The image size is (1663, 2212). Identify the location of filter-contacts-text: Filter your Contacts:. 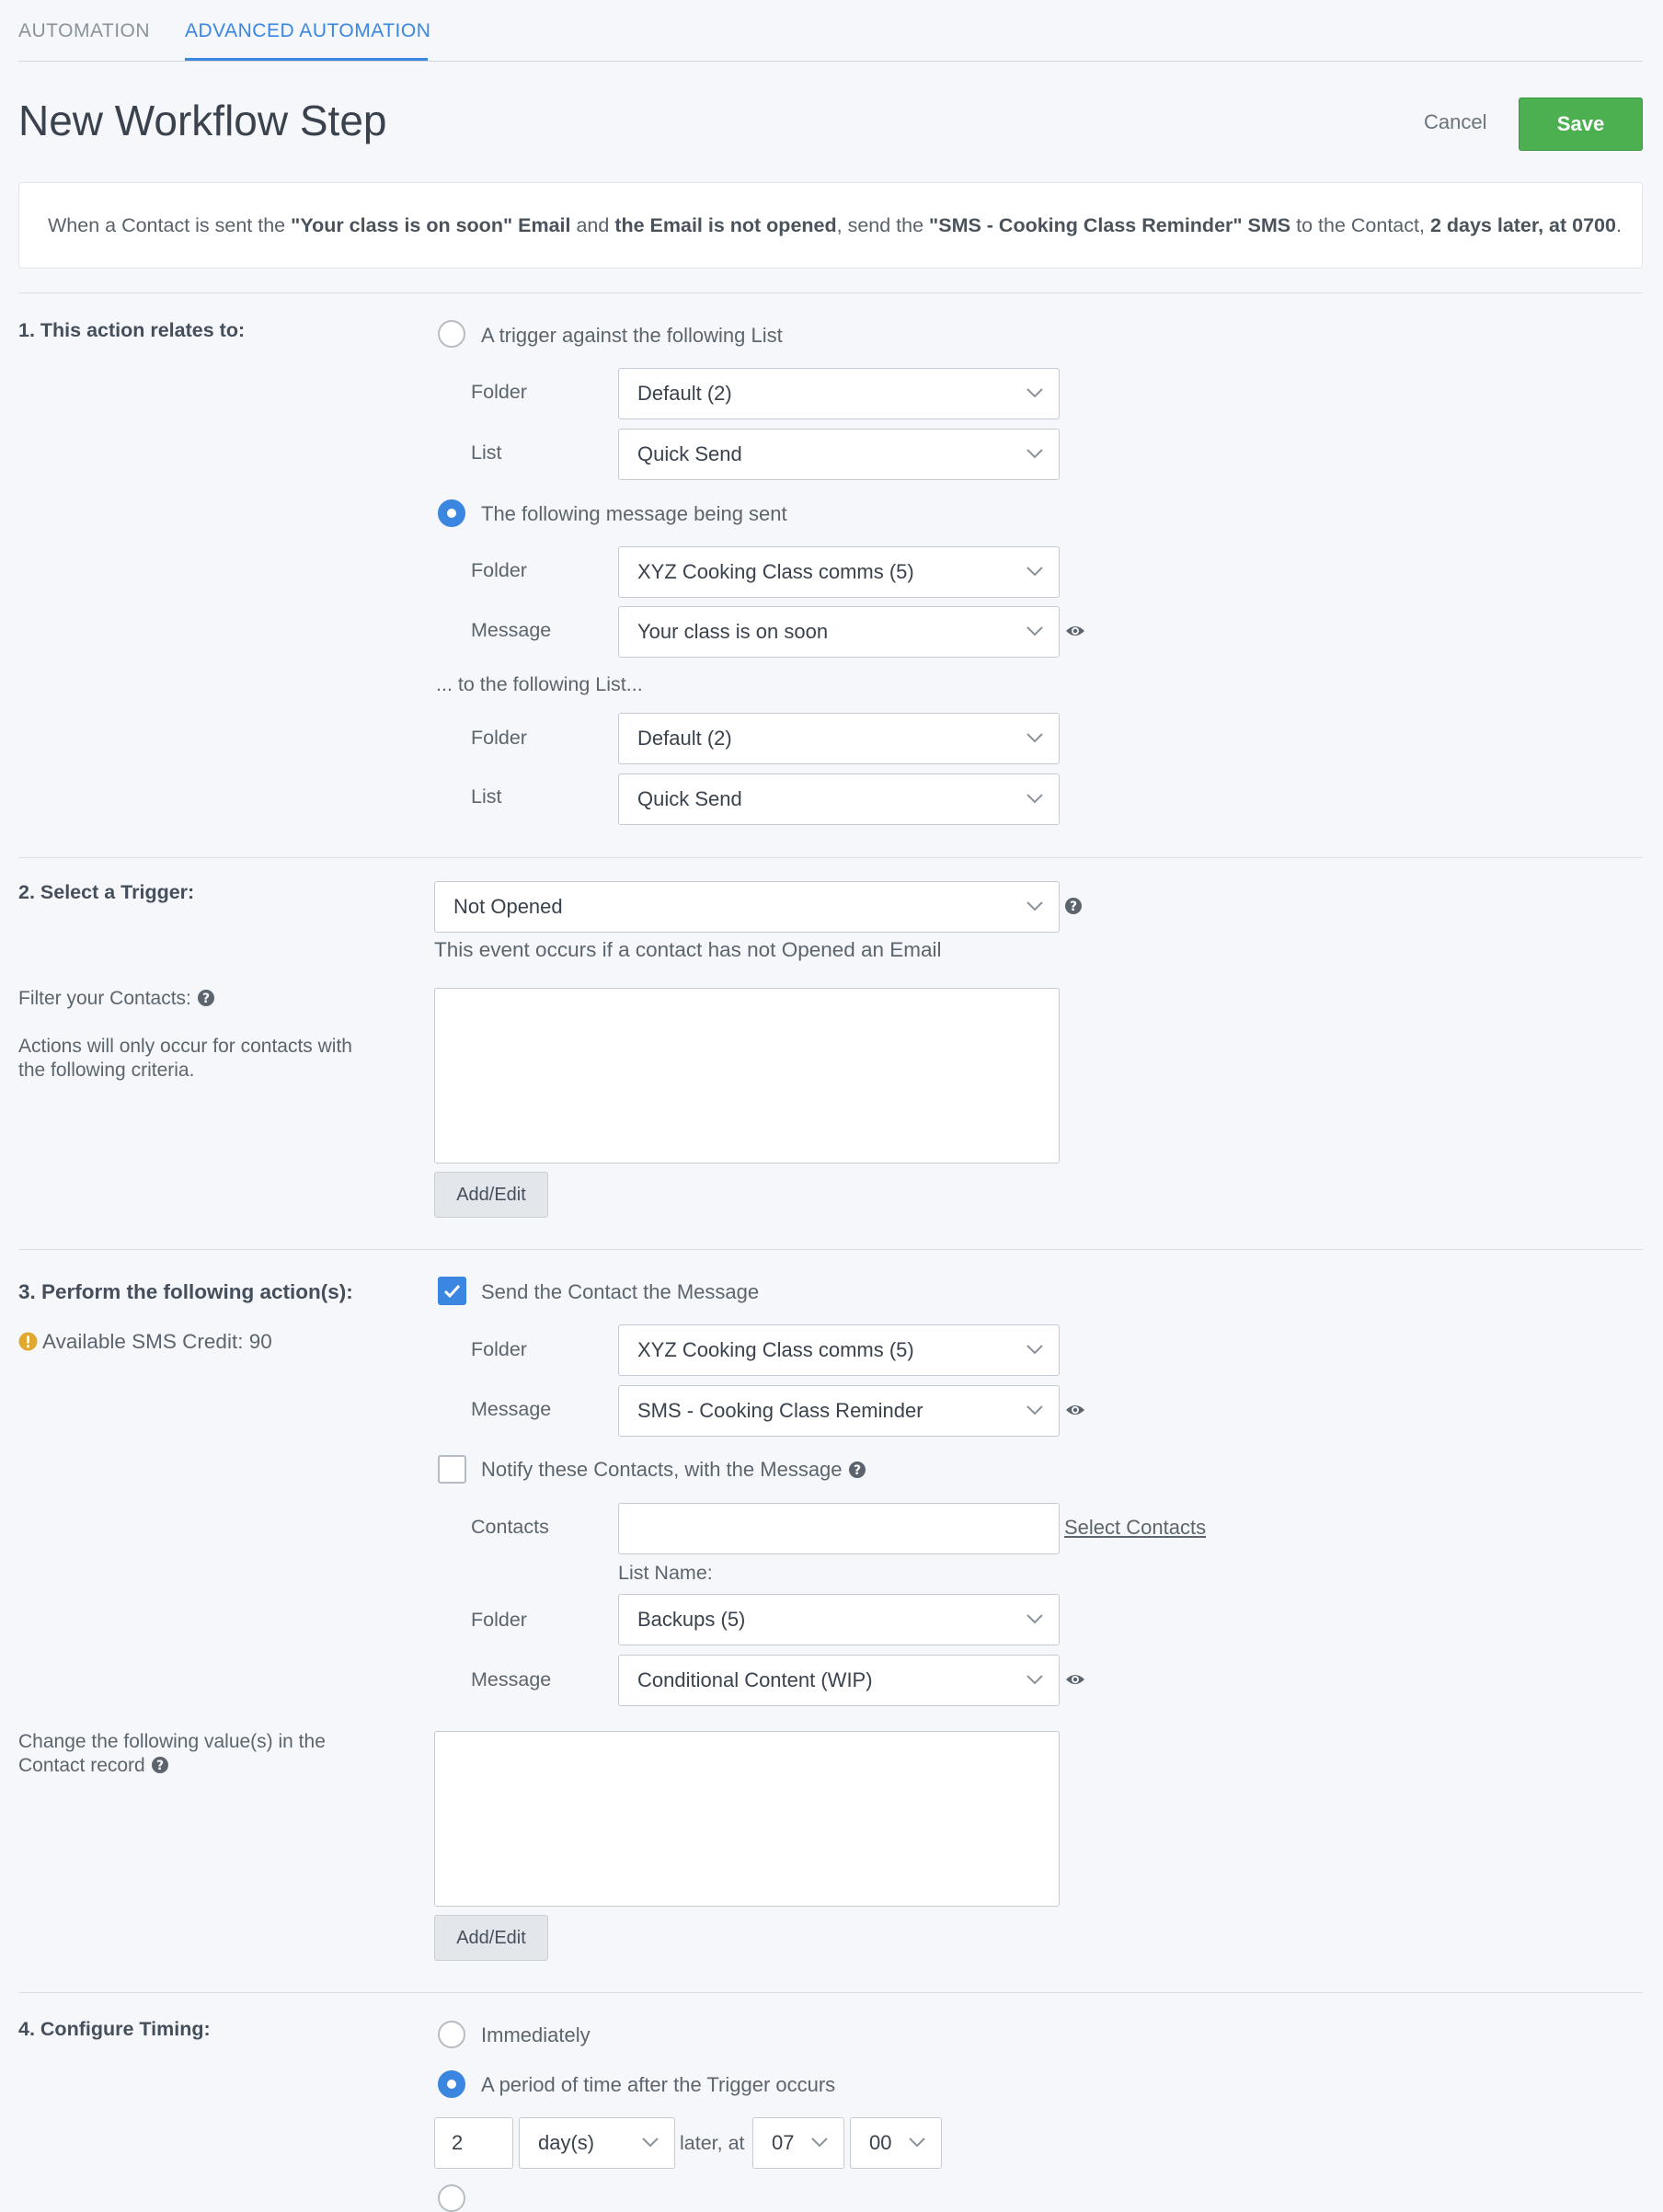
(104, 999).